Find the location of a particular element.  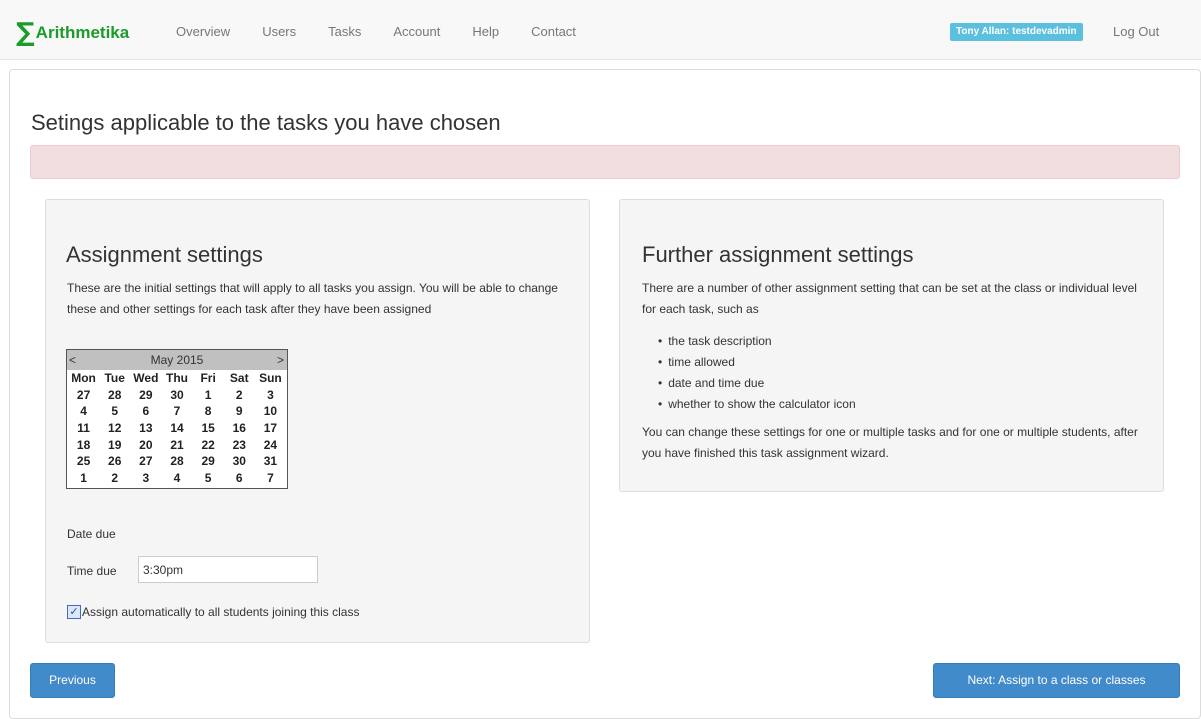

calendar-day: 24 is located at coordinates (270, 445).